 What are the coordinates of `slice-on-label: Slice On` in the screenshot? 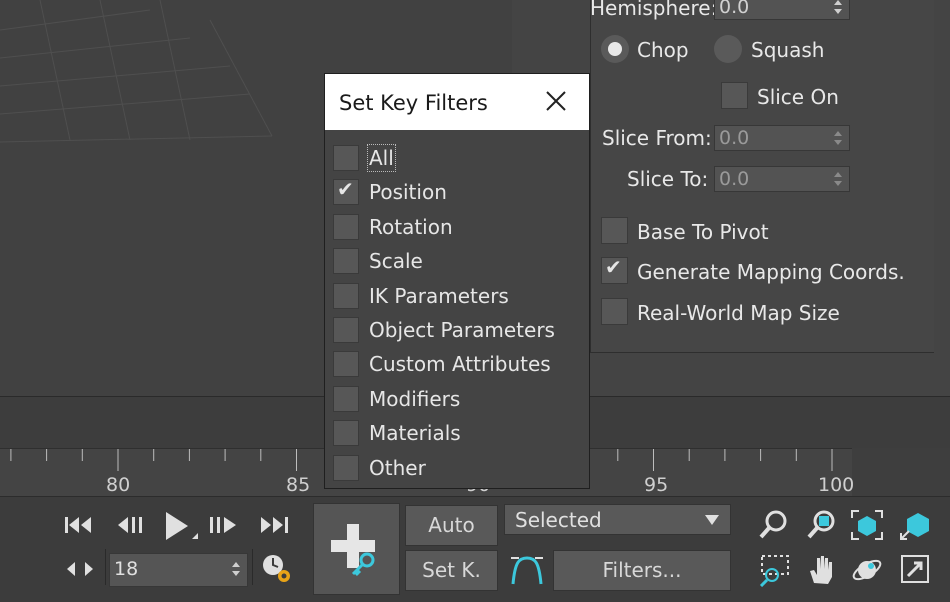 It's located at (798, 97).